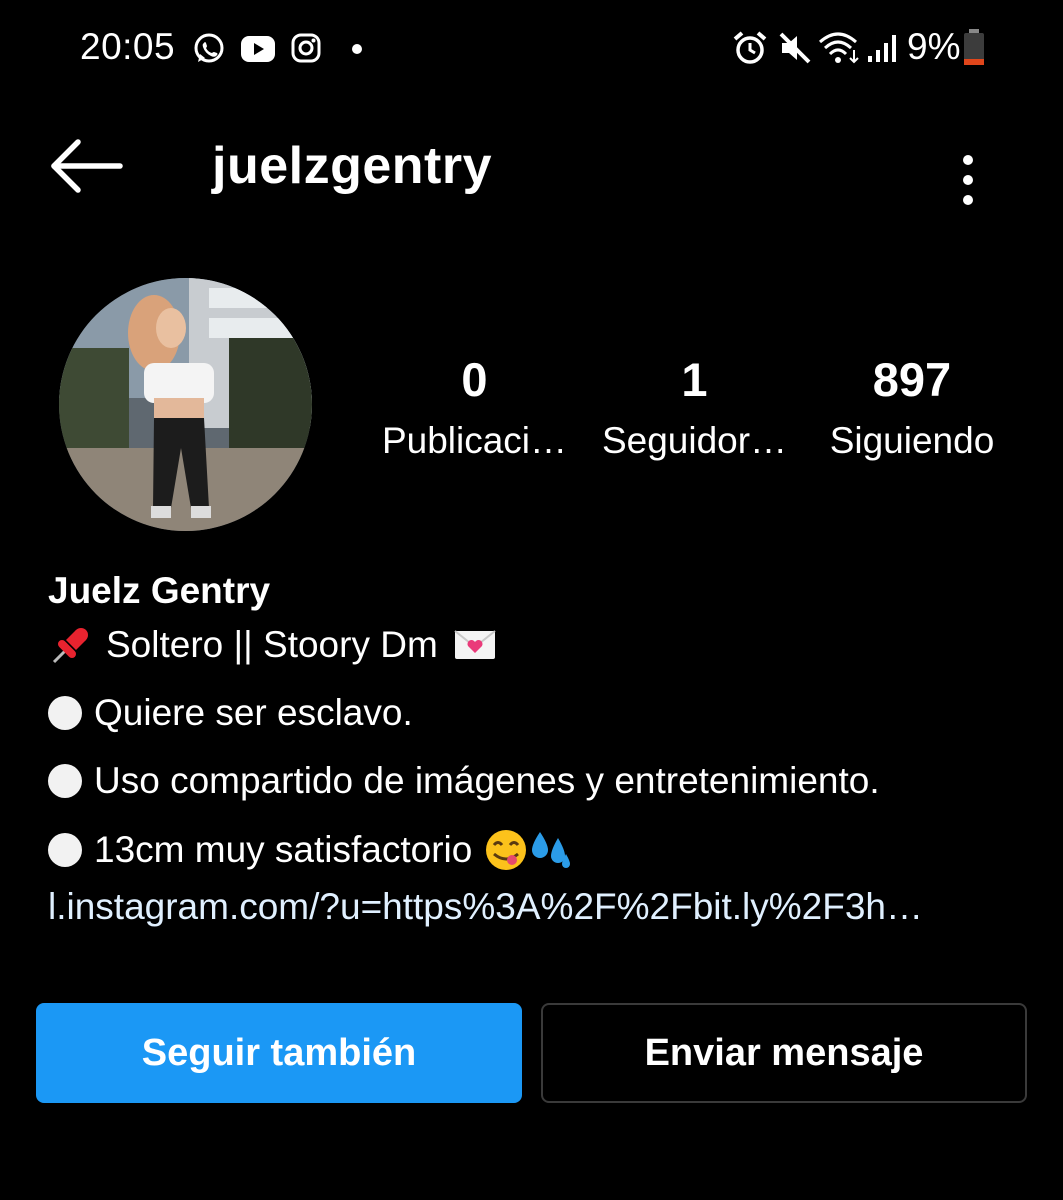 The image size is (1063, 1200). I want to click on following-count: 897 Siguiendo, so click(912, 408).